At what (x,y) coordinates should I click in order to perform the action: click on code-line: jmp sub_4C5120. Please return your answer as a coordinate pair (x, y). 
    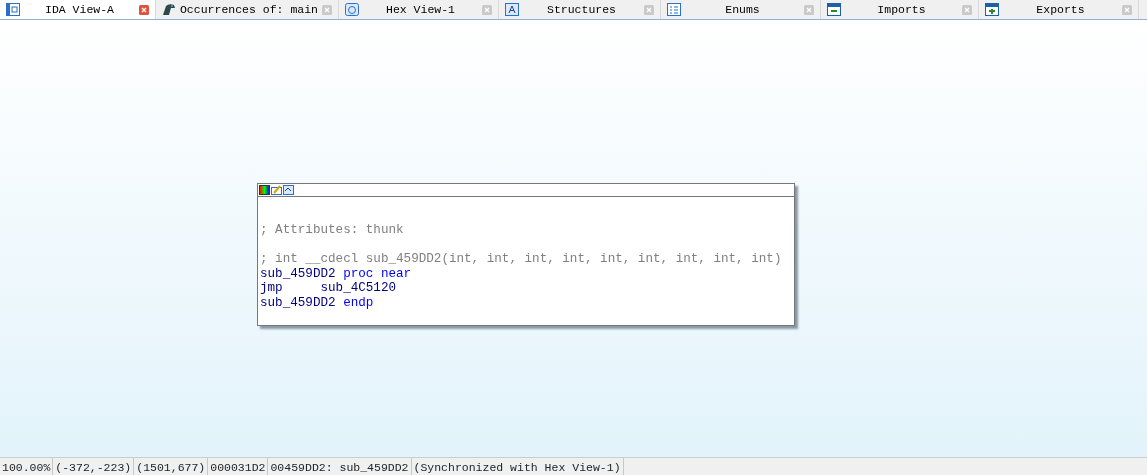
    Looking at the image, I should click on (328, 288).